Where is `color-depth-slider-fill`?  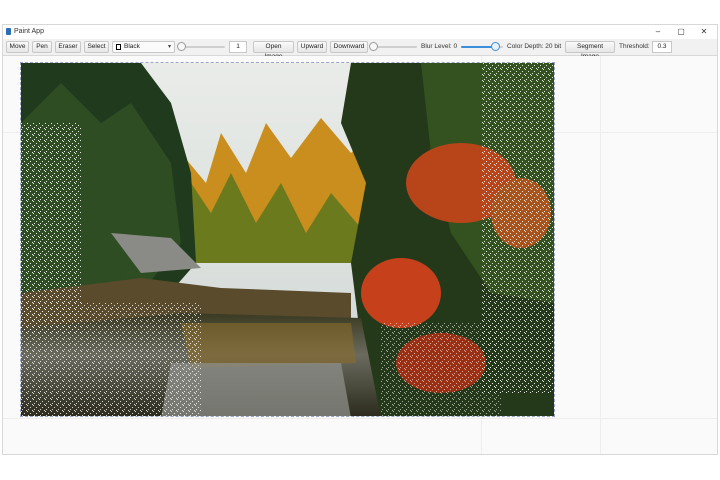
color-depth-slider-fill is located at coordinates (478, 47).